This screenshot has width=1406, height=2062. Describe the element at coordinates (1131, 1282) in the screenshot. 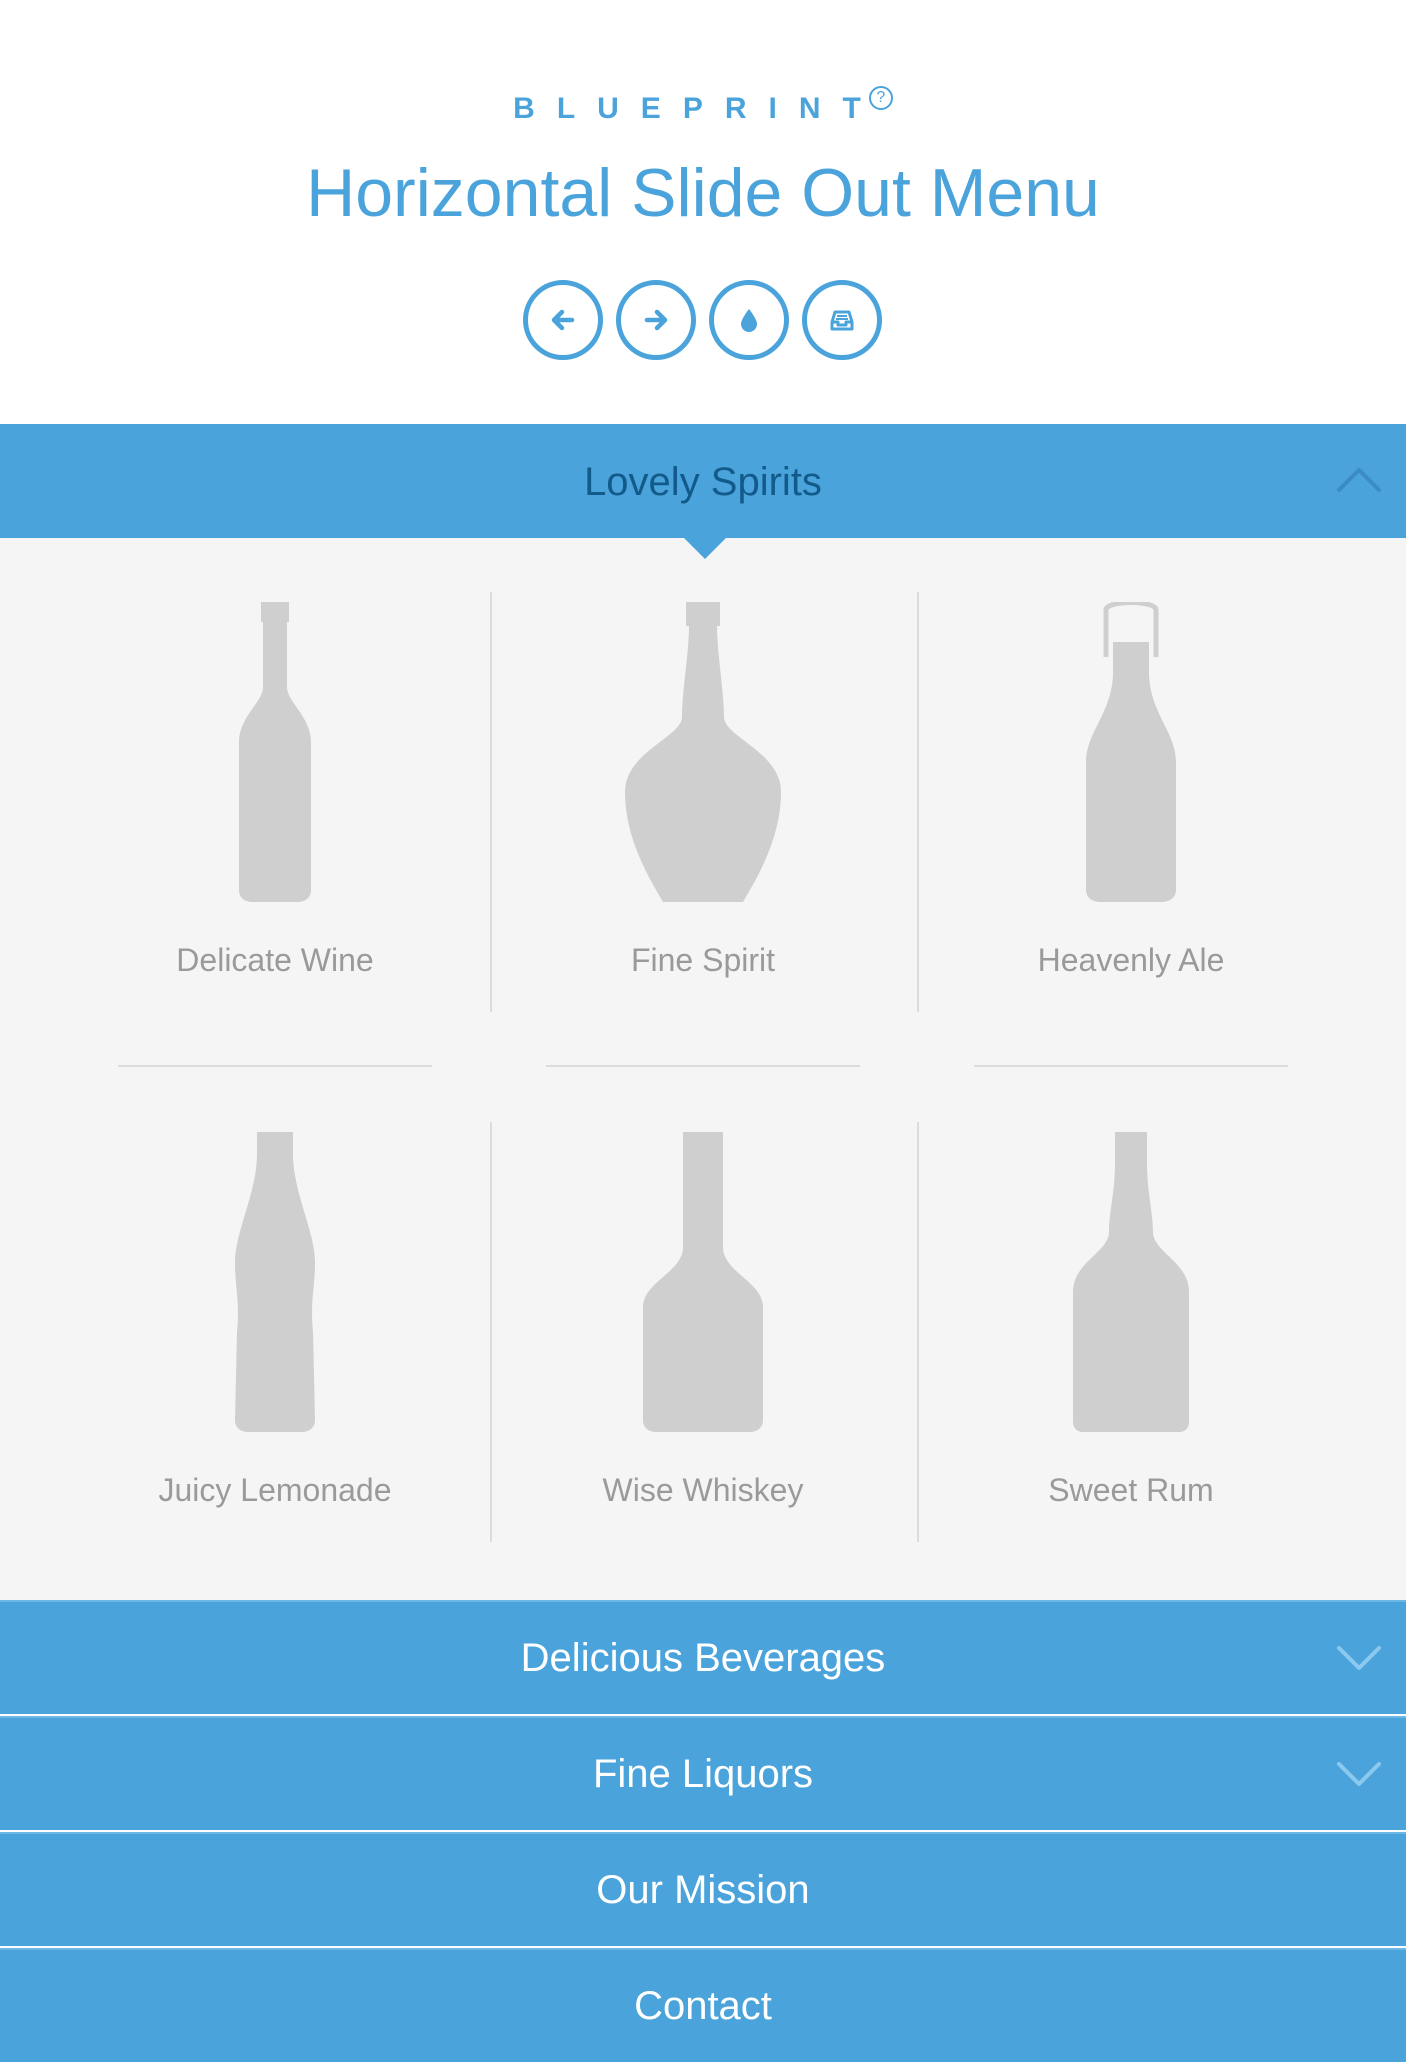

I see `rum-bottle-icon` at that location.